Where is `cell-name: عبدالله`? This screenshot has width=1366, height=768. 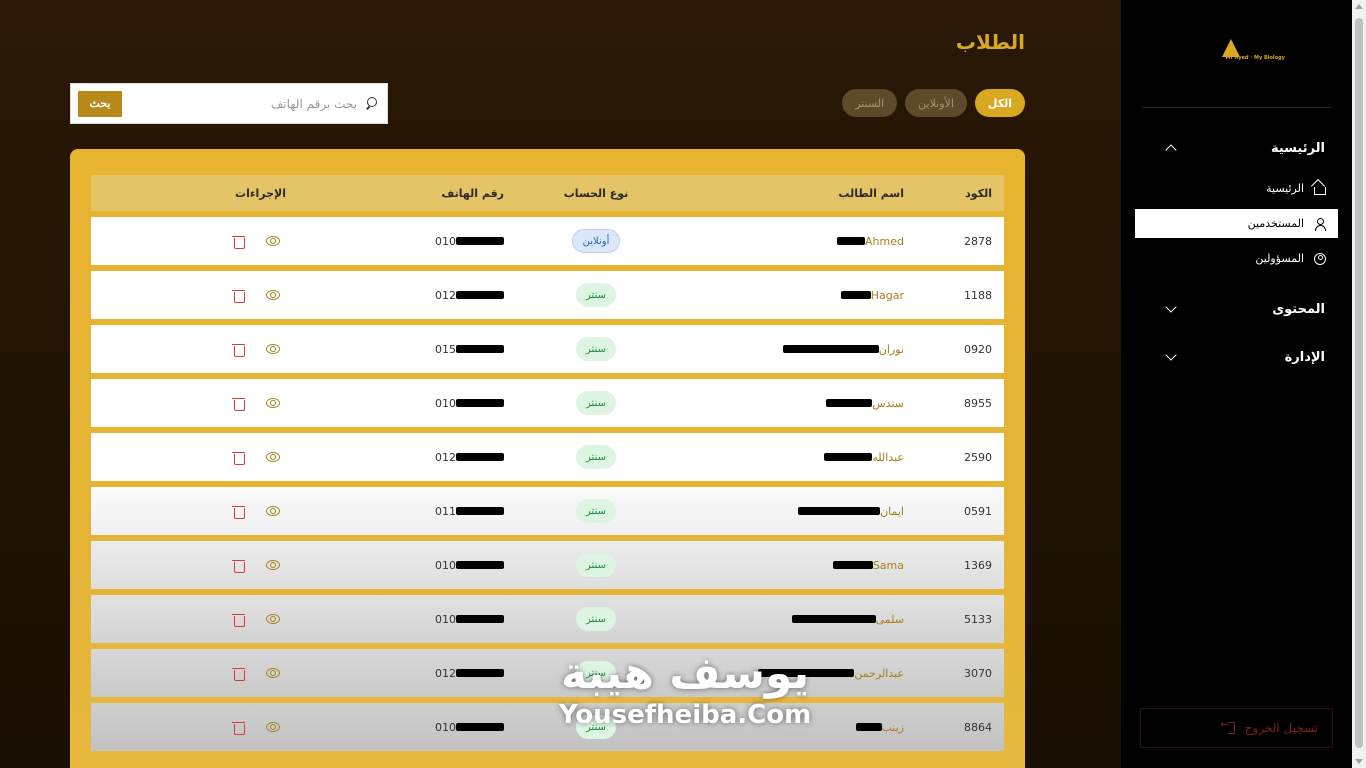
cell-name: عبدالله is located at coordinates (796, 457).